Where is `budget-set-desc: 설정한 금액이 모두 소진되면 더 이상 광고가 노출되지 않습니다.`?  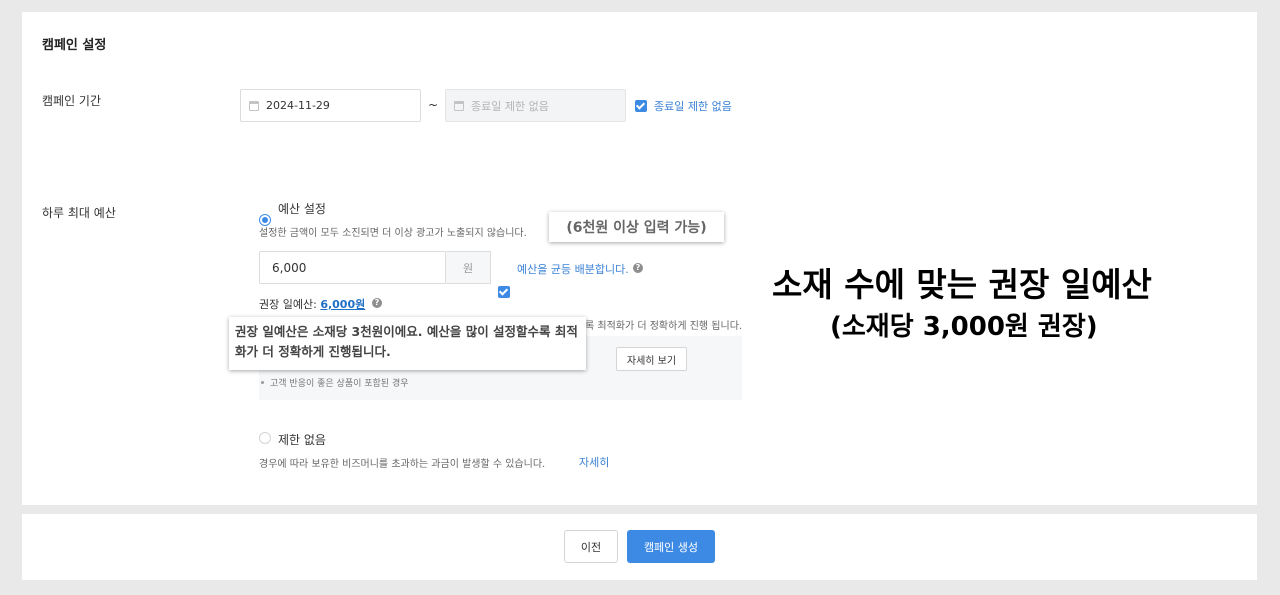
budget-set-desc: 설정한 금액이 모두 소진되면 더 이상 광고가 노출되지 않습니다. is located at coordinates (393, 233).